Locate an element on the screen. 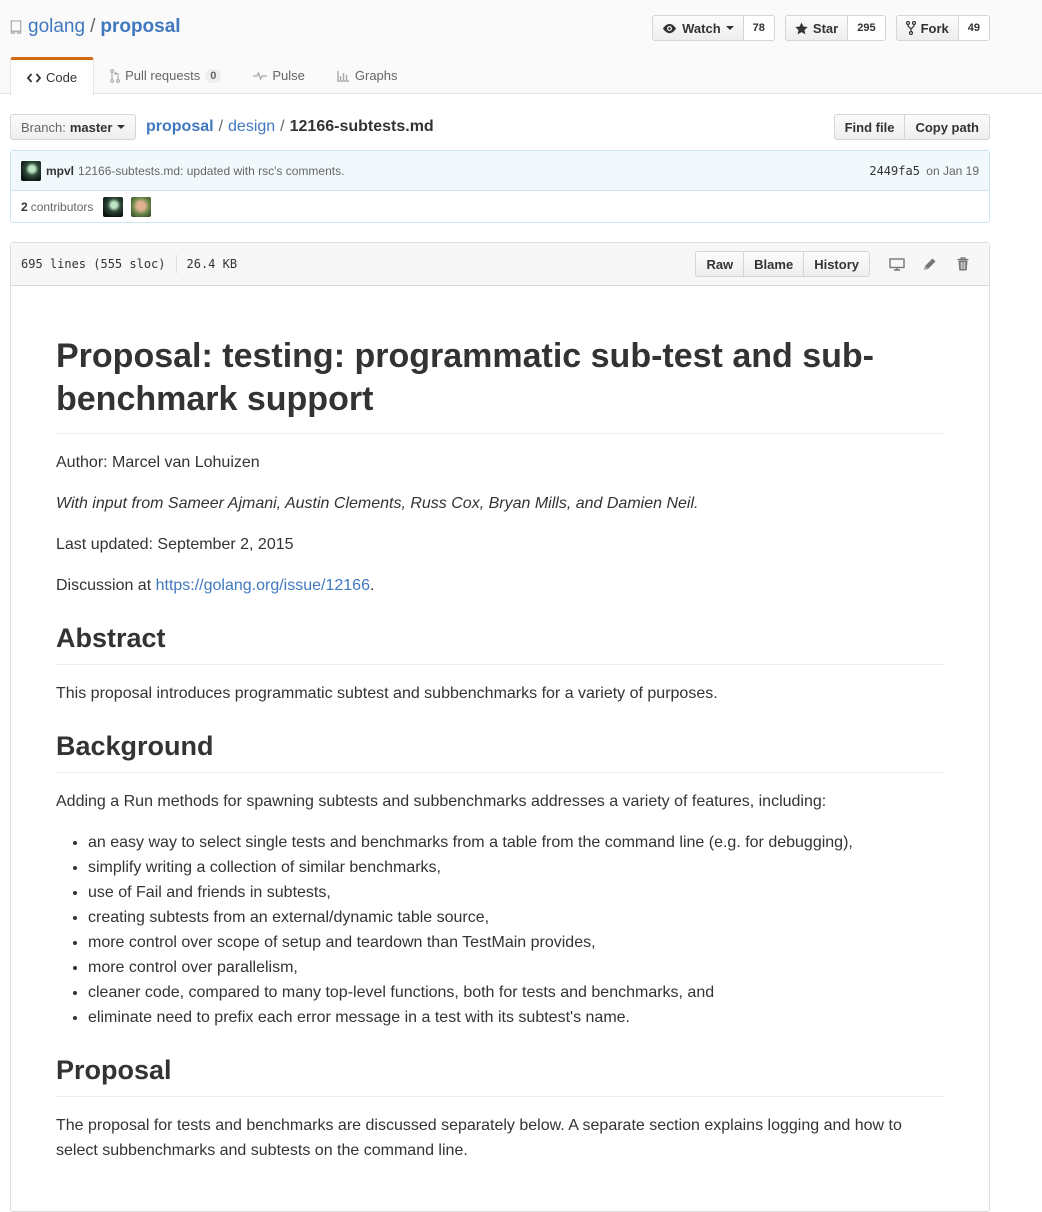 This screenshot has width=1042, height=1212. tab-pull-requests: Pull requests 0 is located at coordinates (165, 75).